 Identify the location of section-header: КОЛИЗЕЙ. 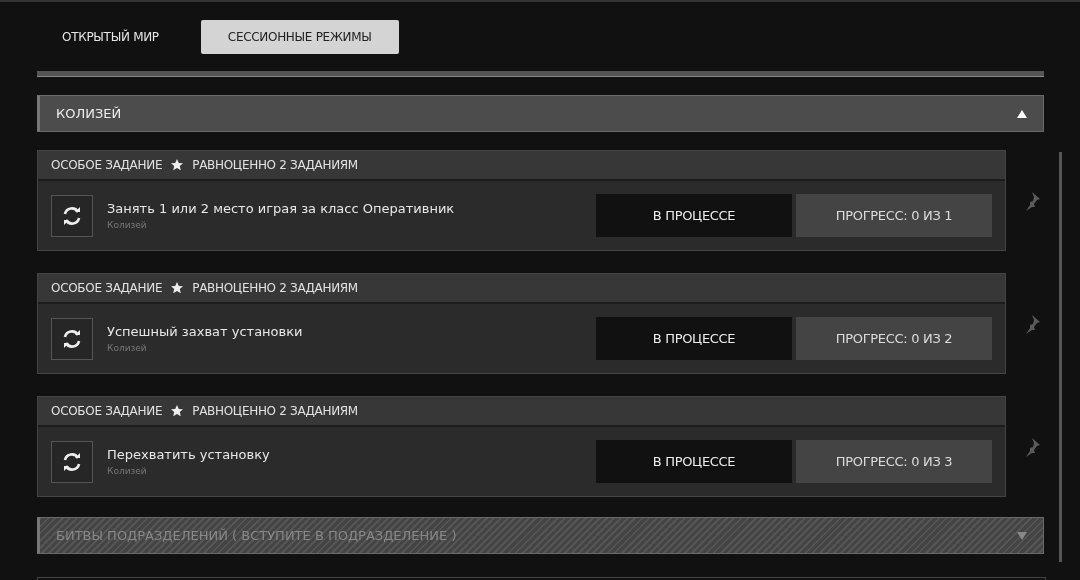
(540, 113).